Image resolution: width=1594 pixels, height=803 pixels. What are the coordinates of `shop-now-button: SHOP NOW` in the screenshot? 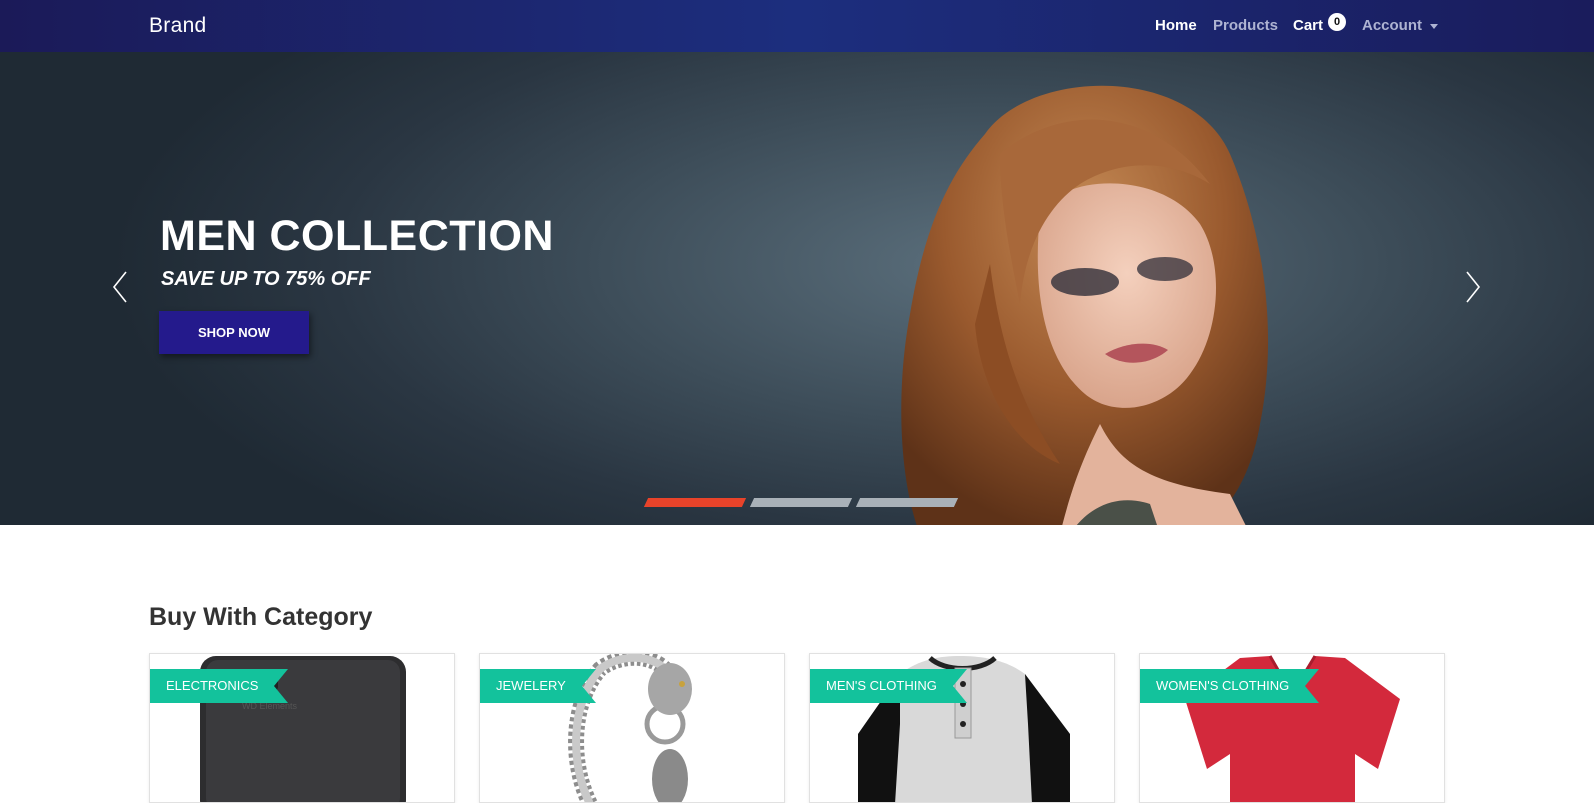 It's located at (234, 332).